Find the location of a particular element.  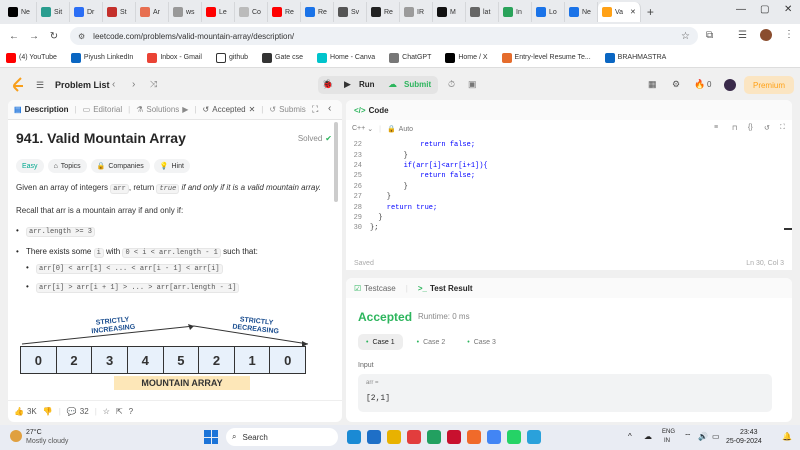

submit-button: Submit is located at coordinates (417, 84).